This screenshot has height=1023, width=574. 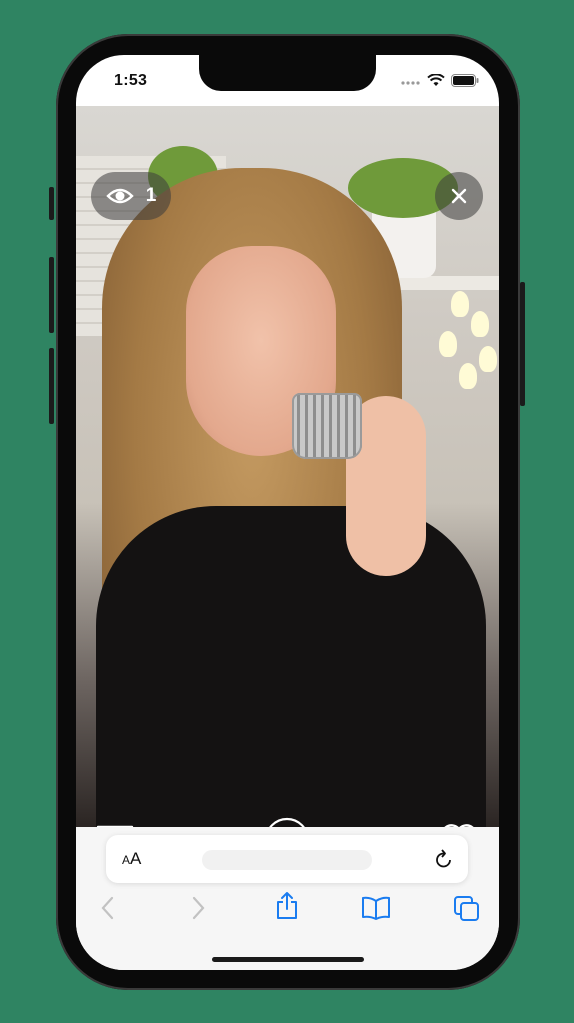 What do you see at coordinates (288, 959) in the screenshot?
I see `home-indicator` at bounding box center [288, 959].